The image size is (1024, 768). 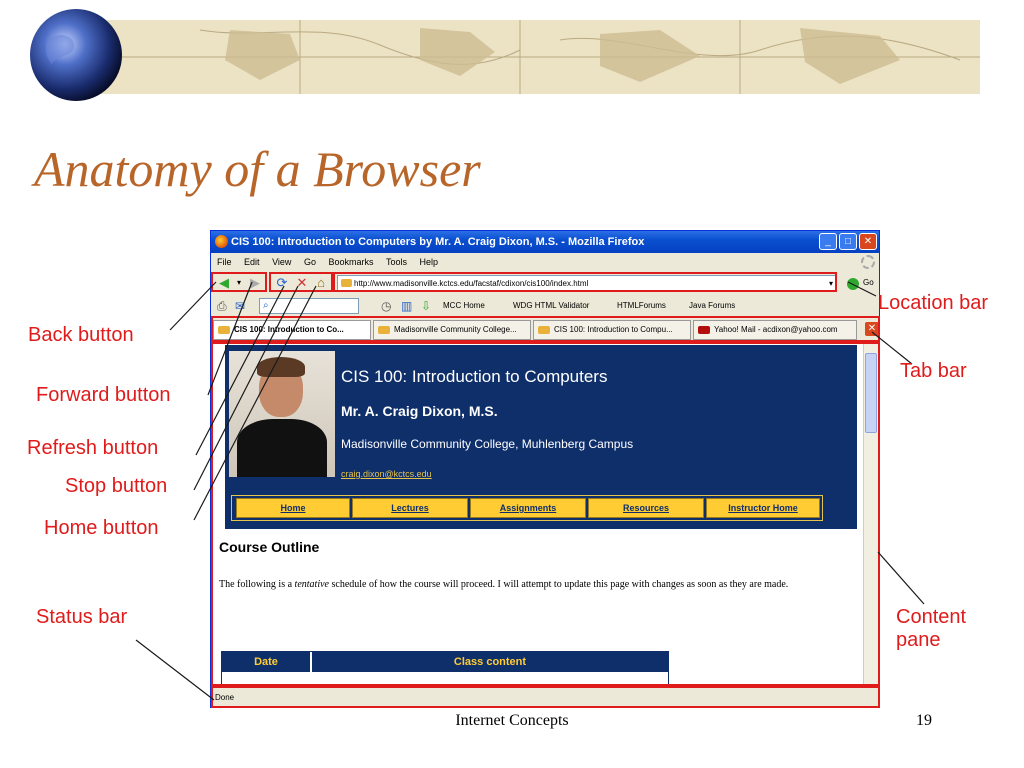 I want to click on globe-icon, so click(x=76, y=55).